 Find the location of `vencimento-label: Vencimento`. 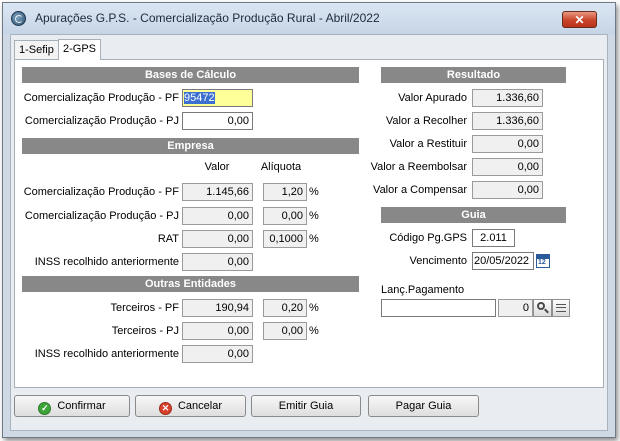

vencimento-label: Vencimento is located at coordinates (438, 261).